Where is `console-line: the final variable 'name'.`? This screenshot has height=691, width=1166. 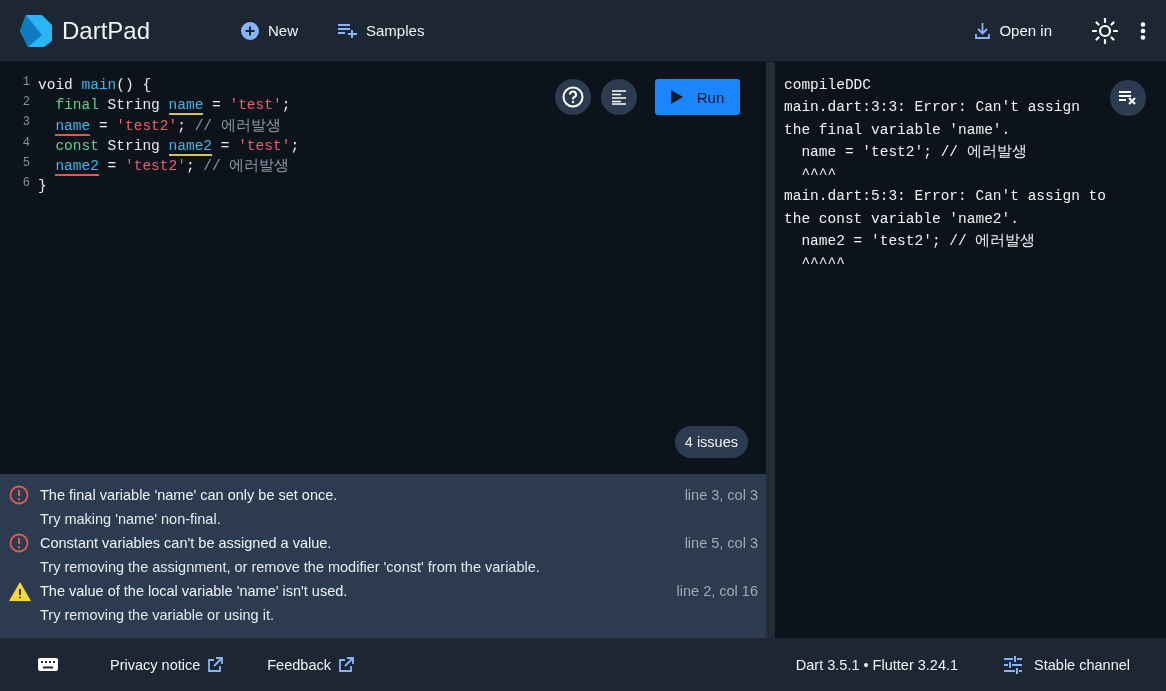 console-line: the final variable 'name'. is located at coordinates (897, 129).